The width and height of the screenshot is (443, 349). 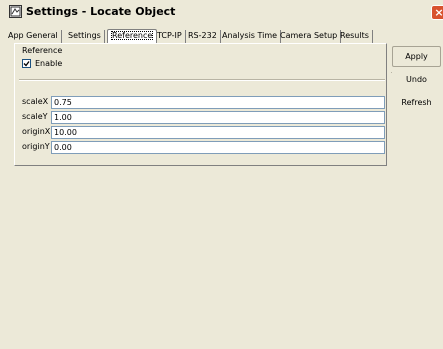 I want to click on tab-settings: Settings, so click(x=85, y=36).